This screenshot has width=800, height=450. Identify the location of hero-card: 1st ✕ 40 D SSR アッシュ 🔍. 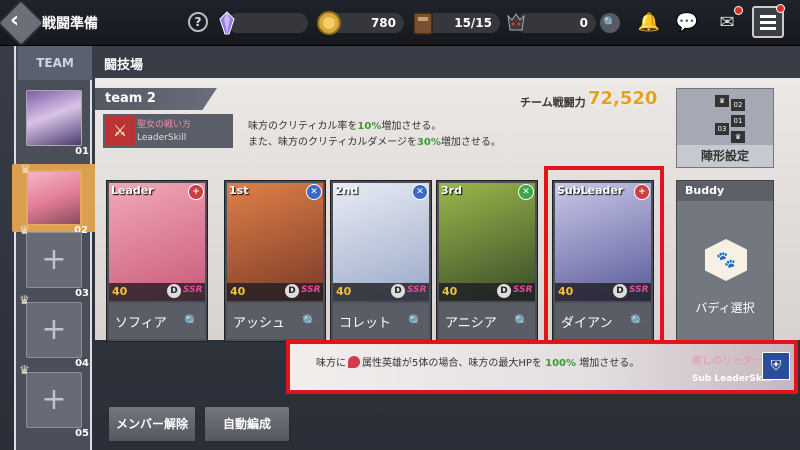
(275, 261).